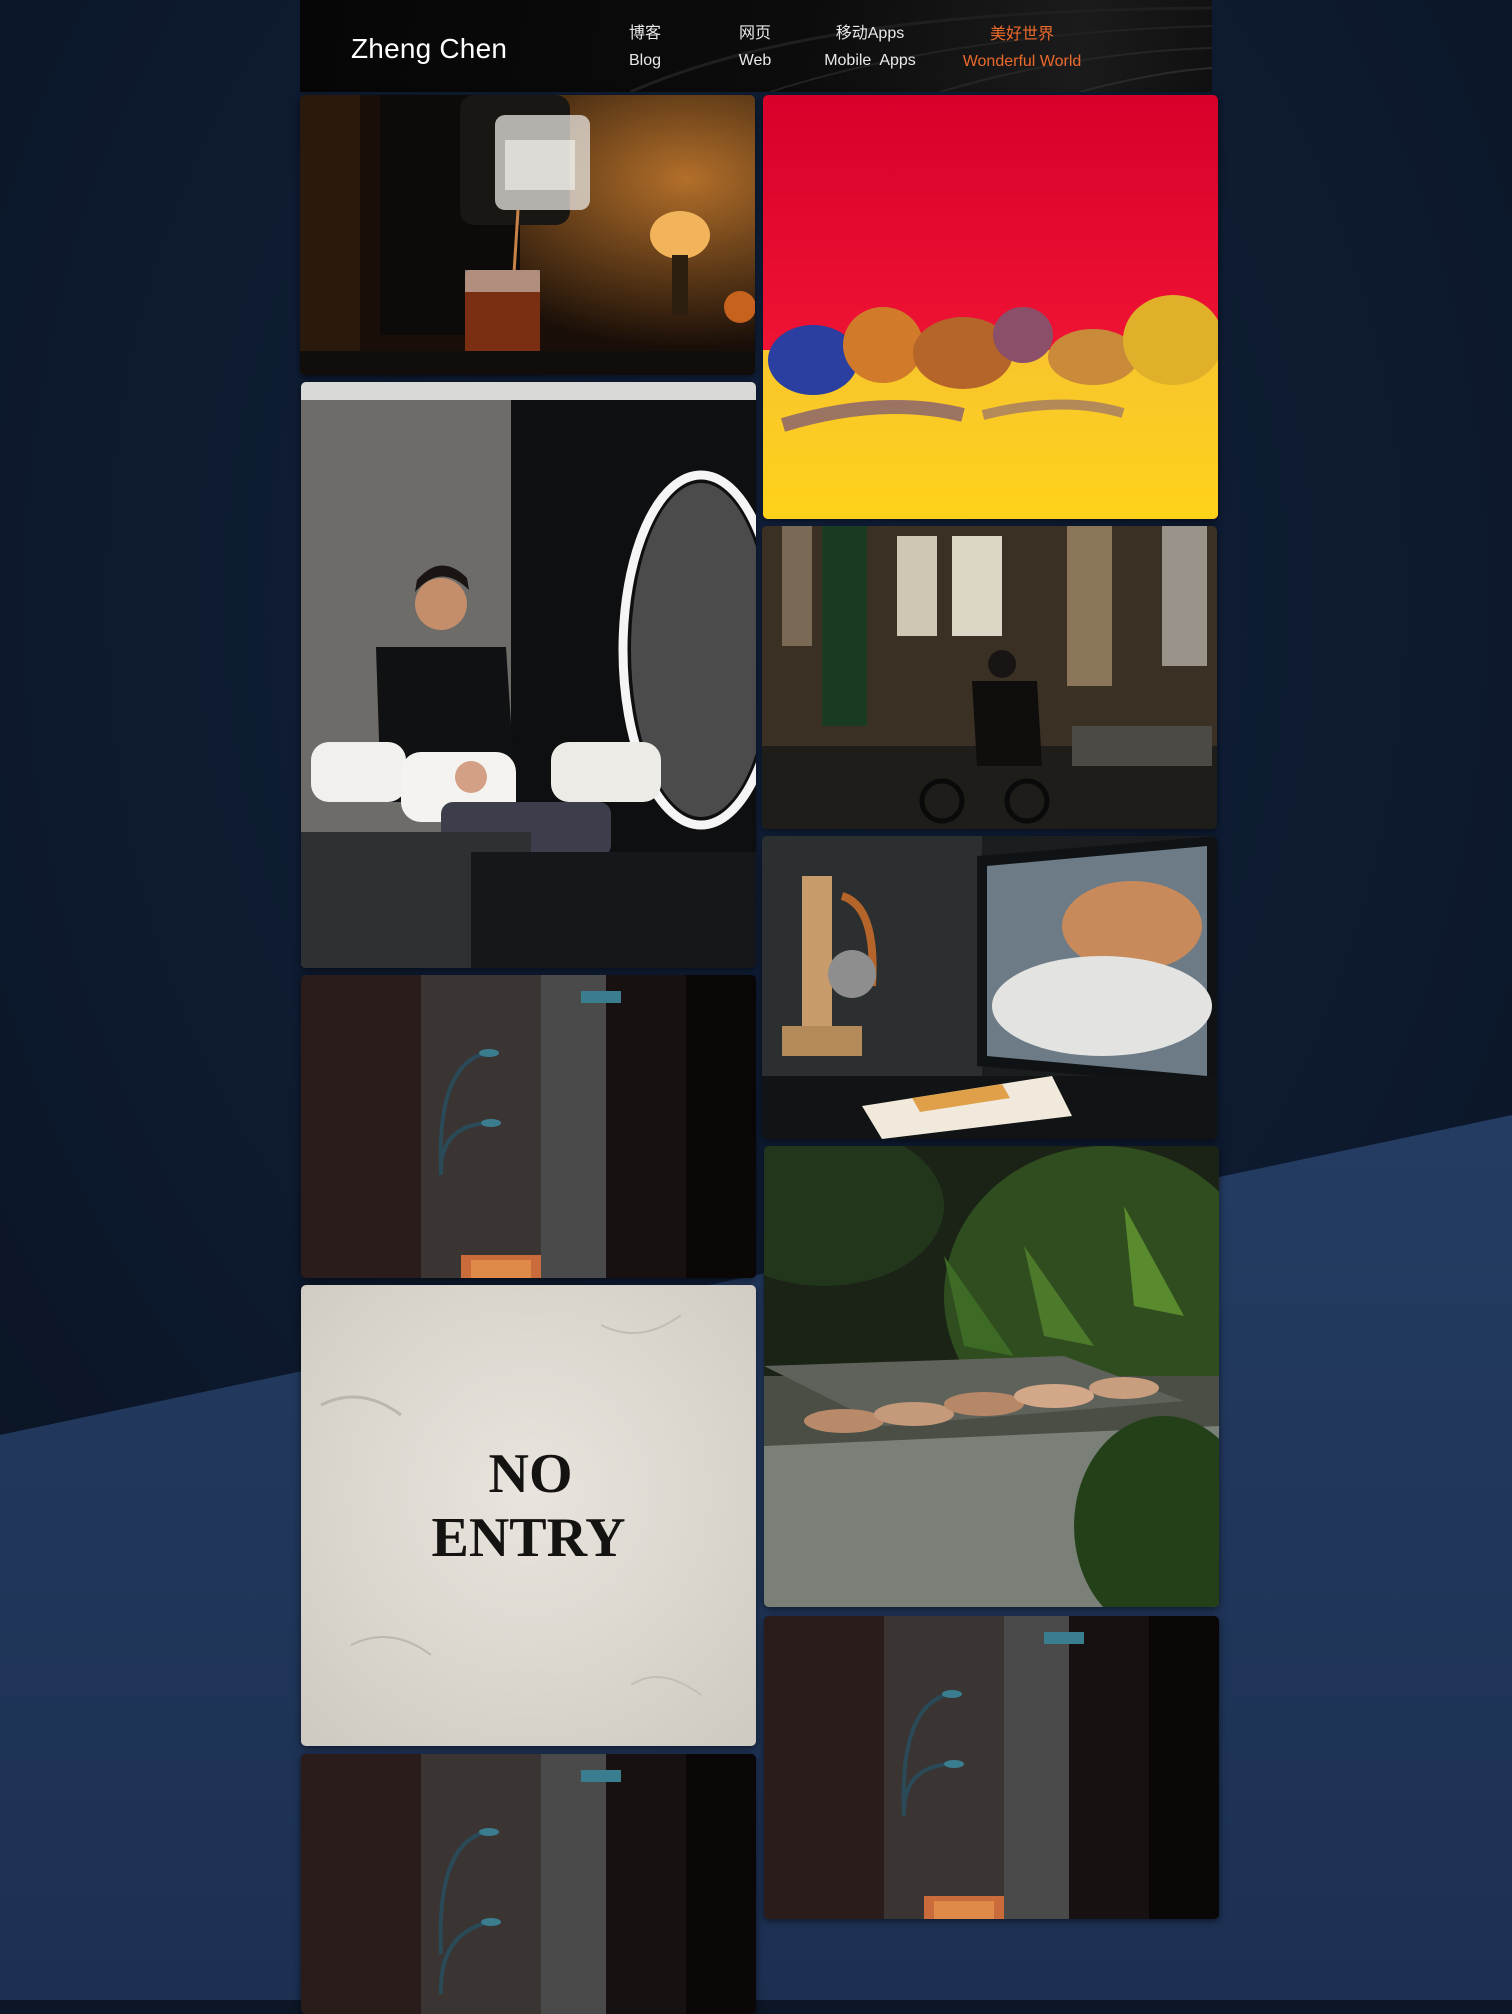 The height and width of the screenshot is (2014, 1512). What do you see at coordinates (990, 307) in the screenshot?
I see `infrared-landscape-photo` at bounding box center [990, 307].